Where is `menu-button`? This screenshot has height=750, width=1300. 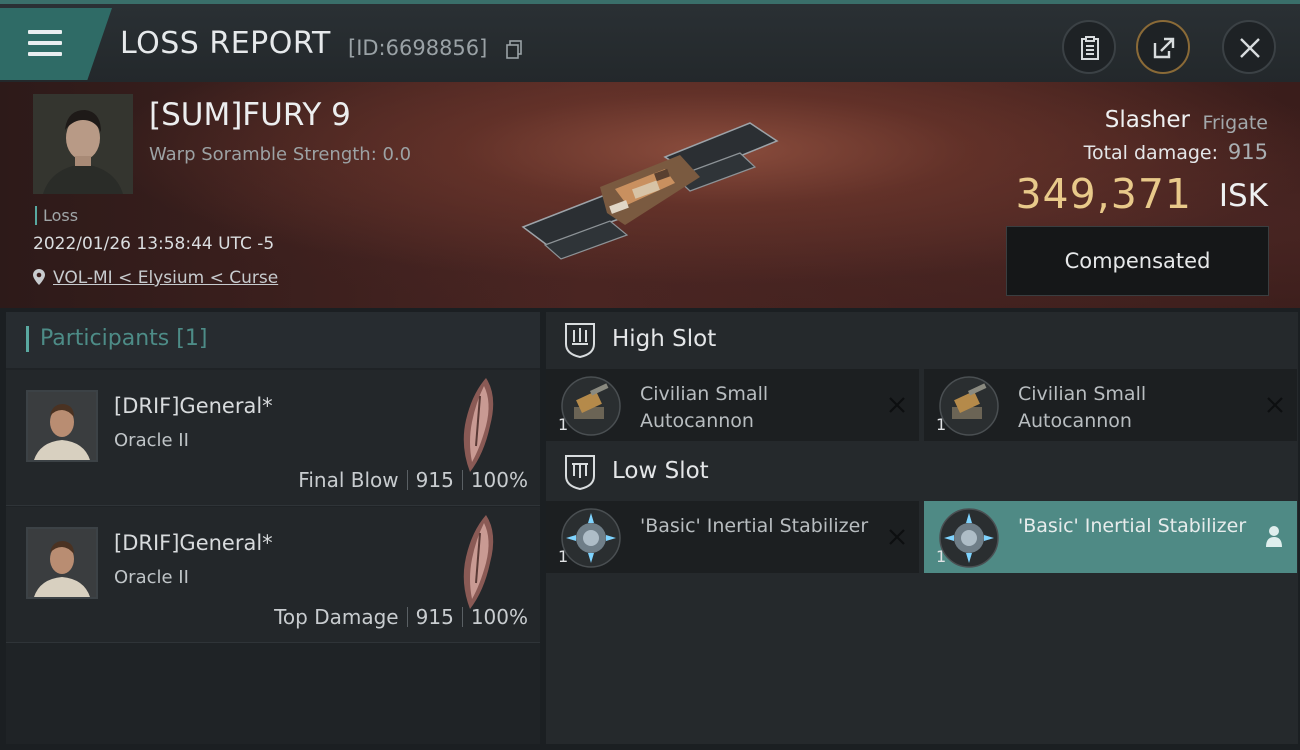 menu-button is located at coordinates (56, 44).